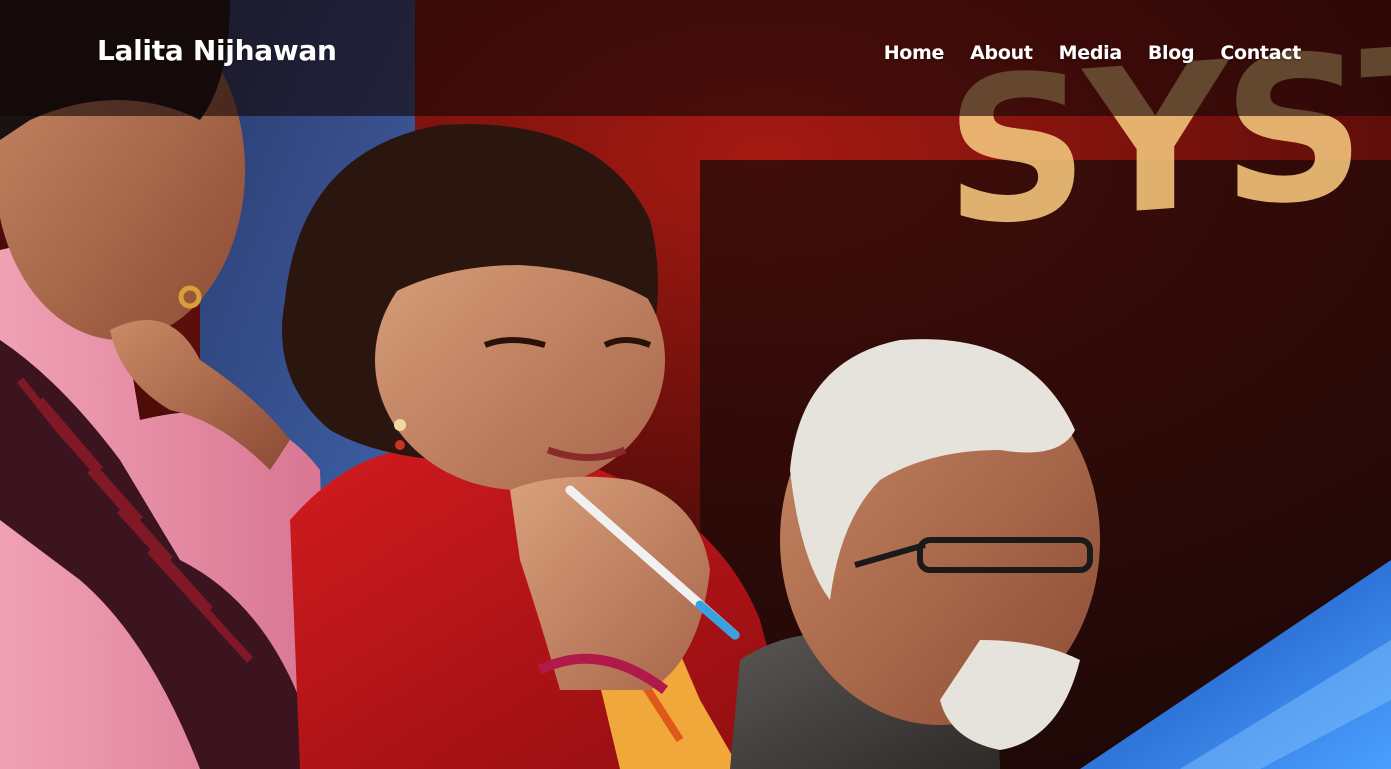  I want to click on nav-item-media: Media, so click(1091, 53).